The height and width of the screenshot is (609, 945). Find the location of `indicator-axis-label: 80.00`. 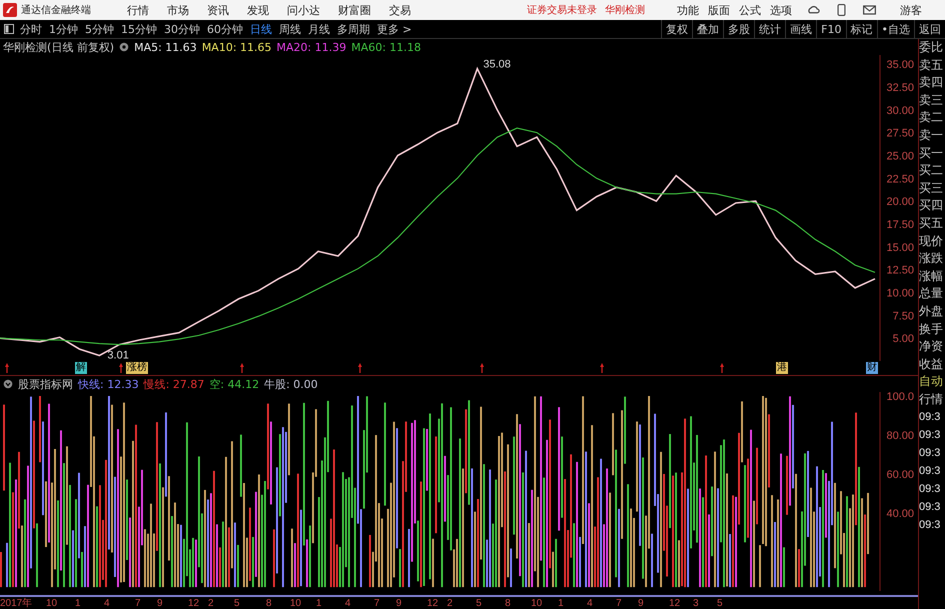

indicator-axis-label: 80.00 is located at coordinates (900, 436).